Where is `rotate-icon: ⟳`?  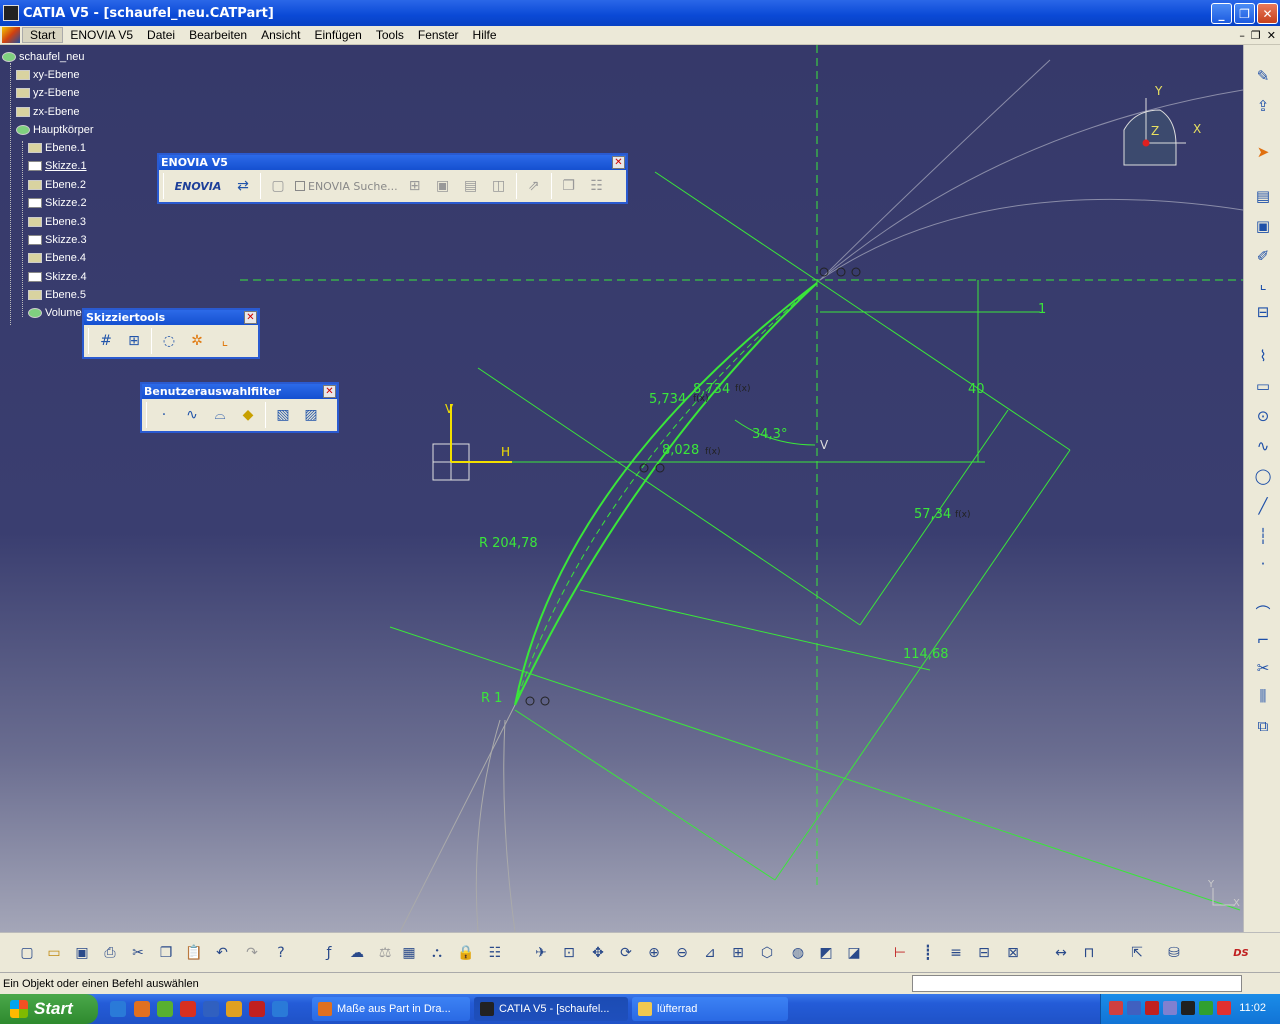 rotate-icon: ⟳ is located at coordinates (626, 953).